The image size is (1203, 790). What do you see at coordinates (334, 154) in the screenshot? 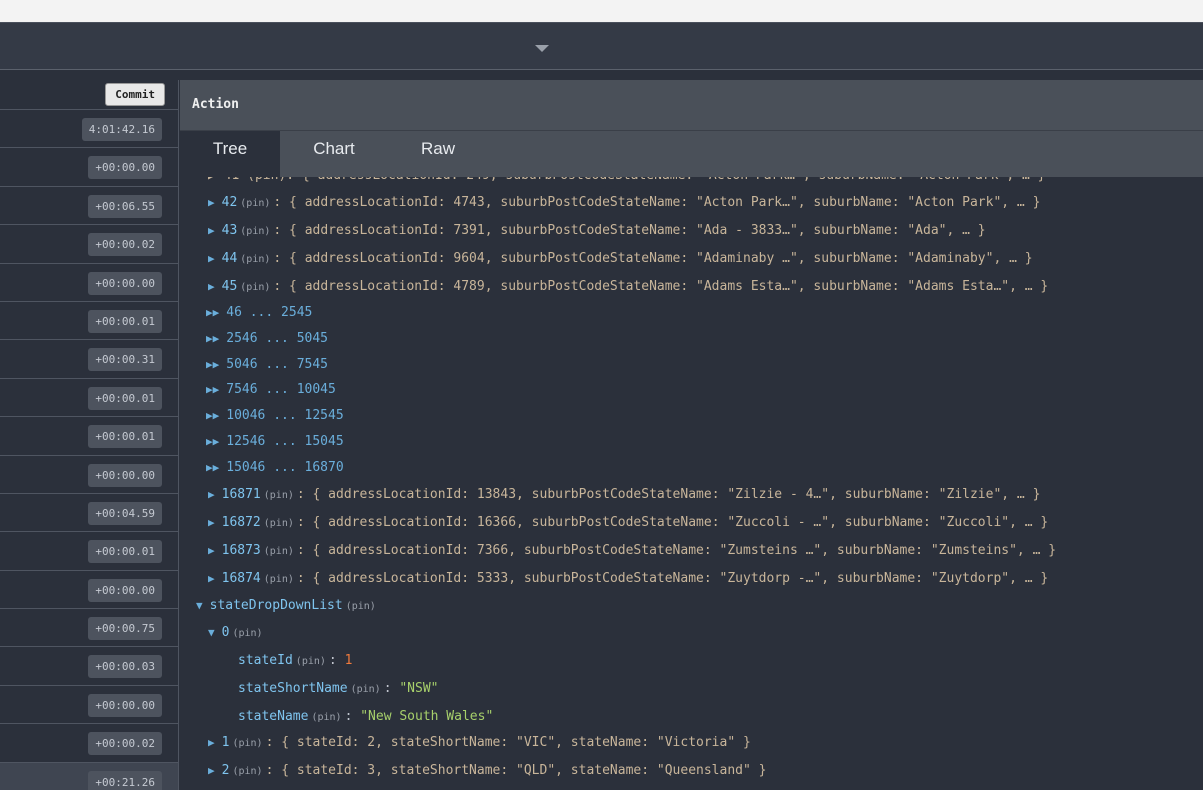
I see `tab-chart: Chart` at bounding box center [334, 154].